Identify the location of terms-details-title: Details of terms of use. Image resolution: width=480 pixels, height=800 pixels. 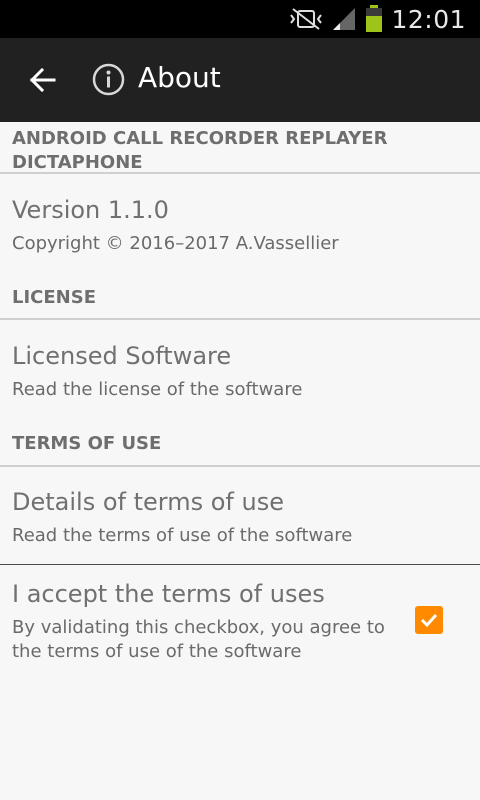
(148, 502).